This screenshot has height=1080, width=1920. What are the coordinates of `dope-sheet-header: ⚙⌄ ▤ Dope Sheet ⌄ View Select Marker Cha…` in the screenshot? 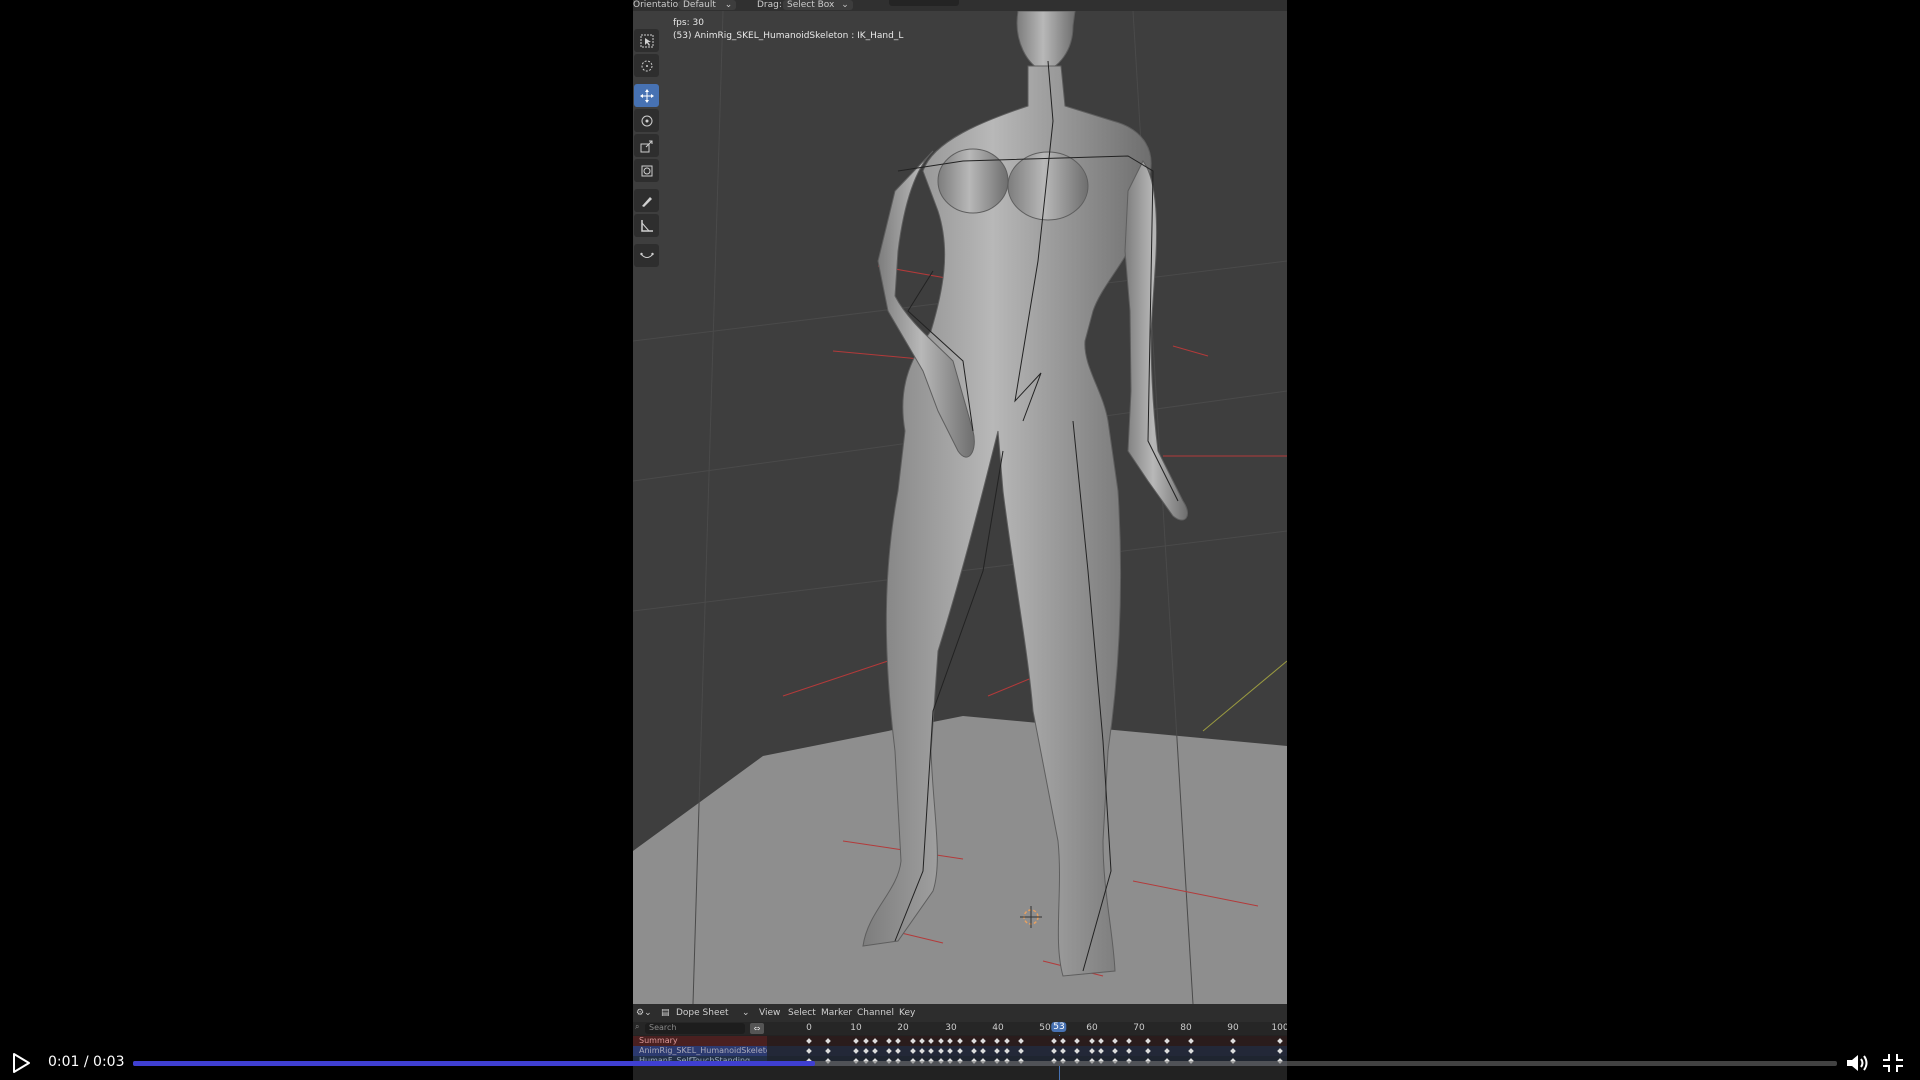 It's located at (960, 1013).